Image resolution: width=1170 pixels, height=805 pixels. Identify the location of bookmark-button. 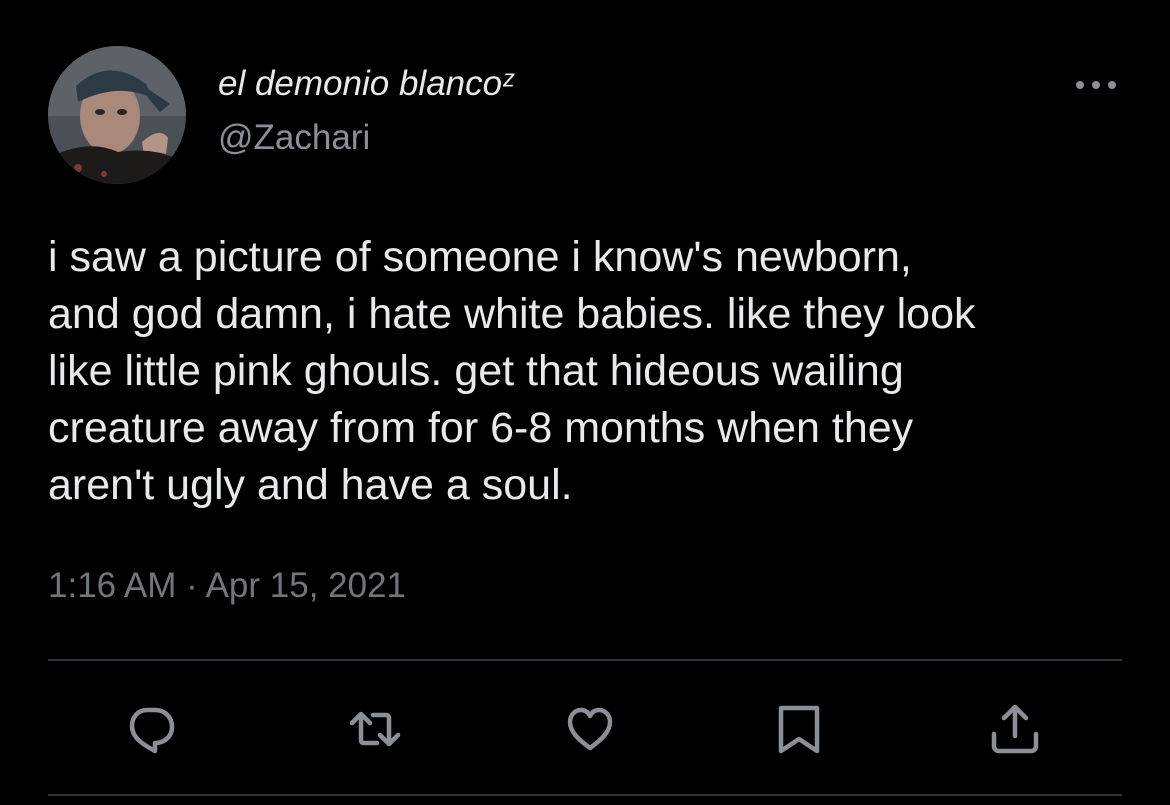
(799, 729).